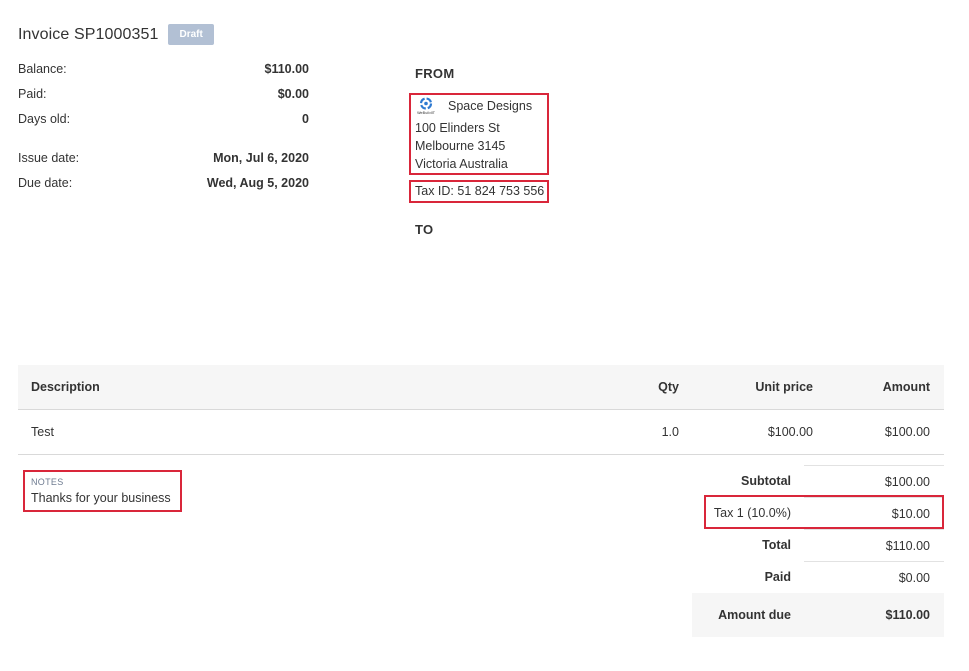 The height and width of the screenshot is (671, 969). I want to click on paid-row: Paid: $0.00, so click(163, 99).